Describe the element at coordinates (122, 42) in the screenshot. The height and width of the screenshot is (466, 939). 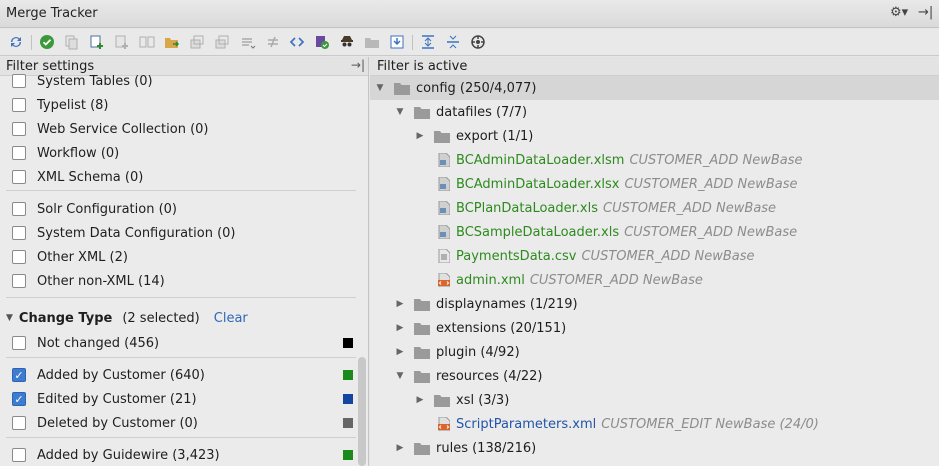
I see `duplicate-icon` at that location.